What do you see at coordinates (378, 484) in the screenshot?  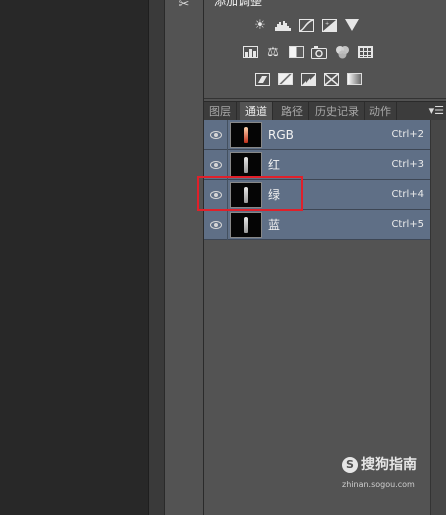 I see `watermark-url: zhinan.sogou.com` at bounding box center [378, 484].